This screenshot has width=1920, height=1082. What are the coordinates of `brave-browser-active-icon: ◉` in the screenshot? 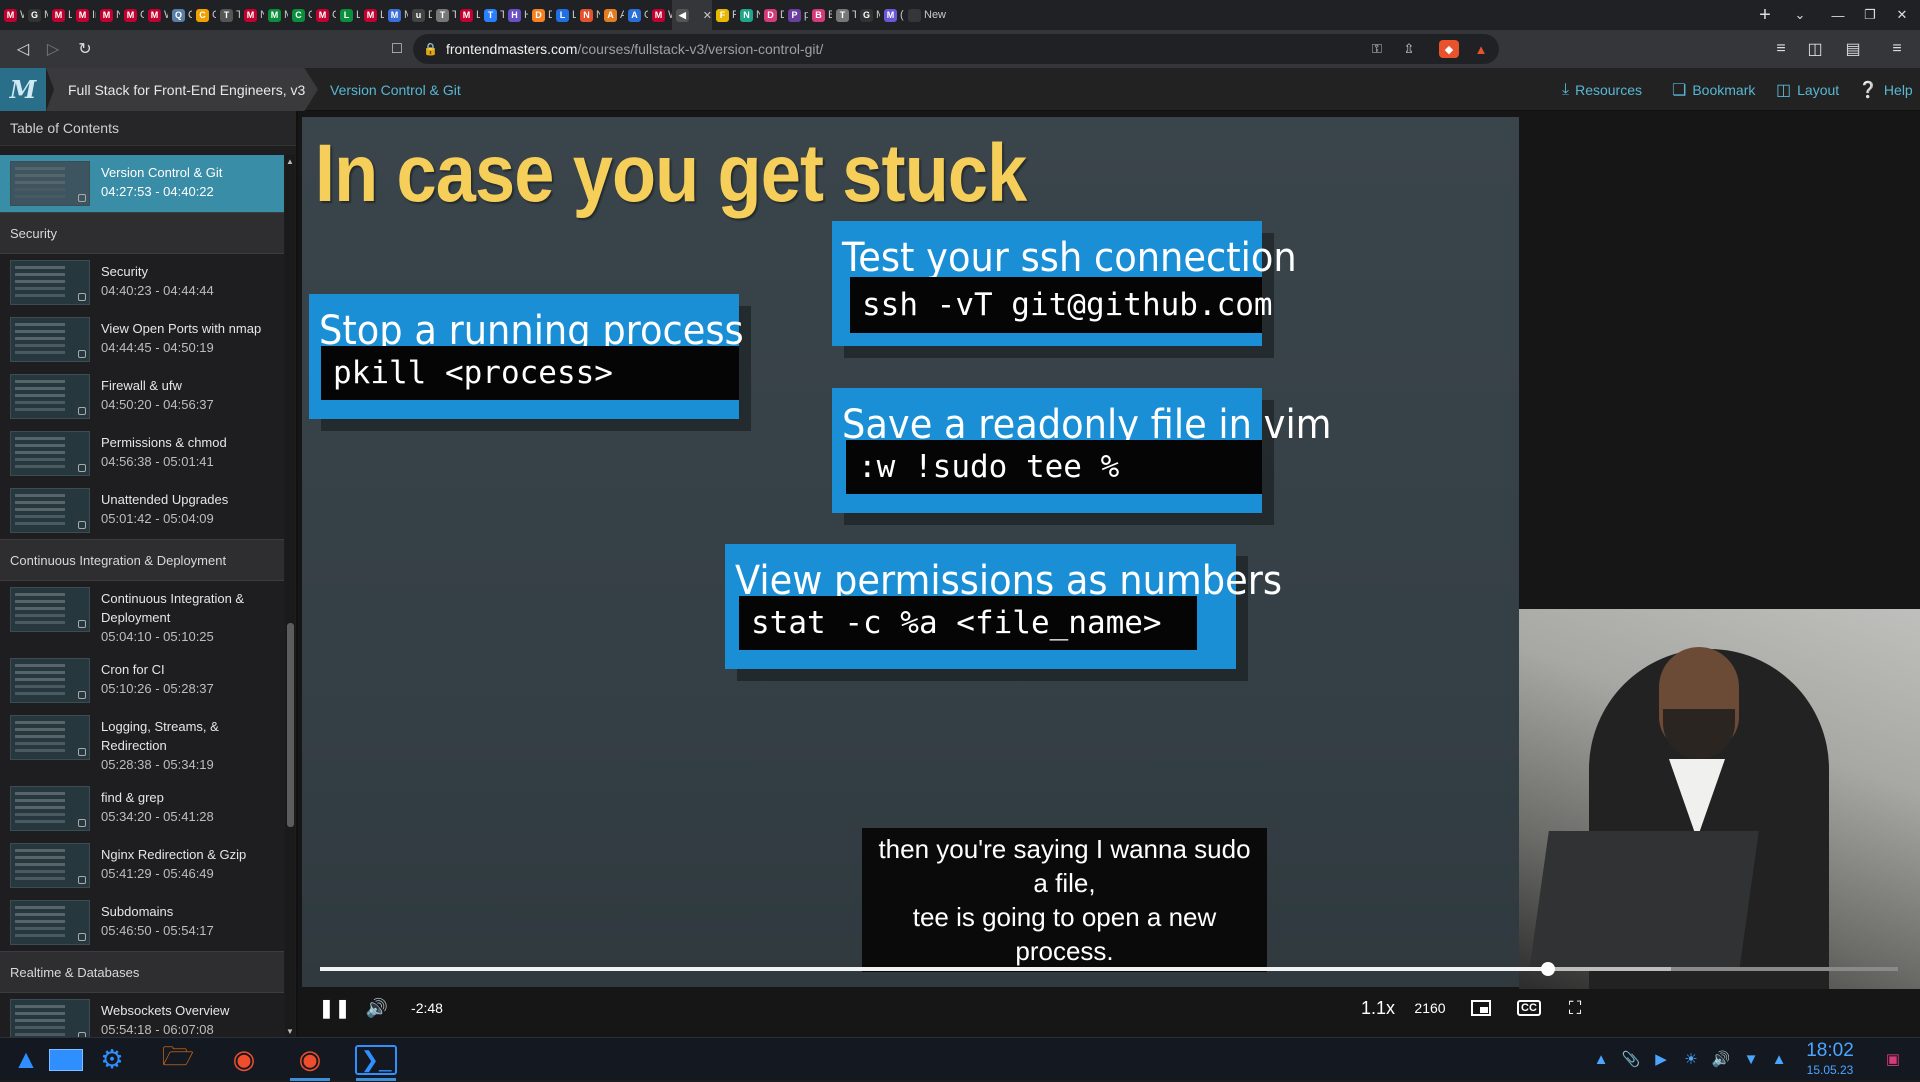 It's located at (310, 1059).